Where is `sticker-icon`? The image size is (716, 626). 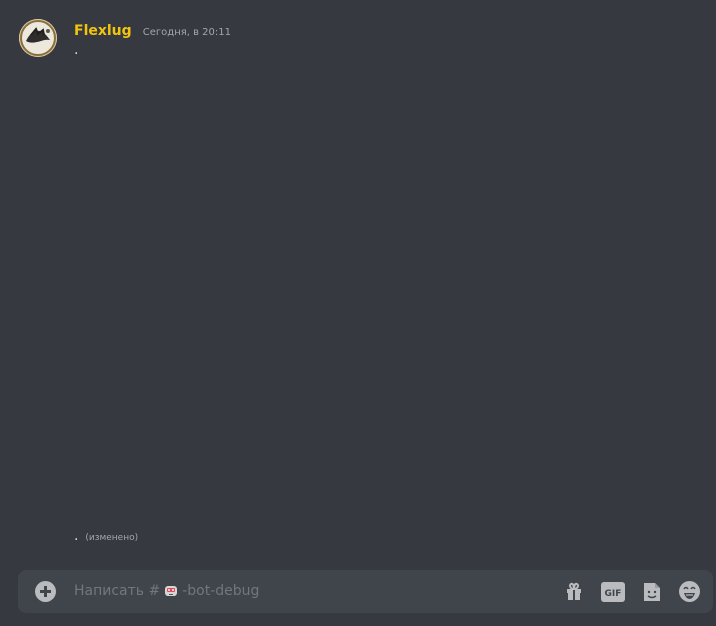
sticker-icon is located at coordinates (652, 592).